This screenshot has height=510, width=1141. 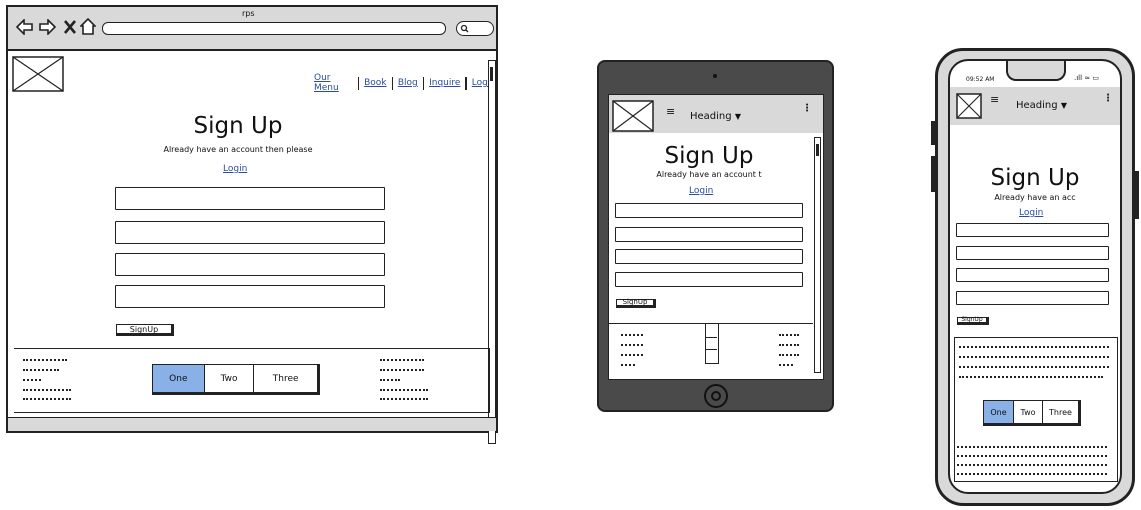 I want to click on phone-notch, so click(x=1036, y=71).